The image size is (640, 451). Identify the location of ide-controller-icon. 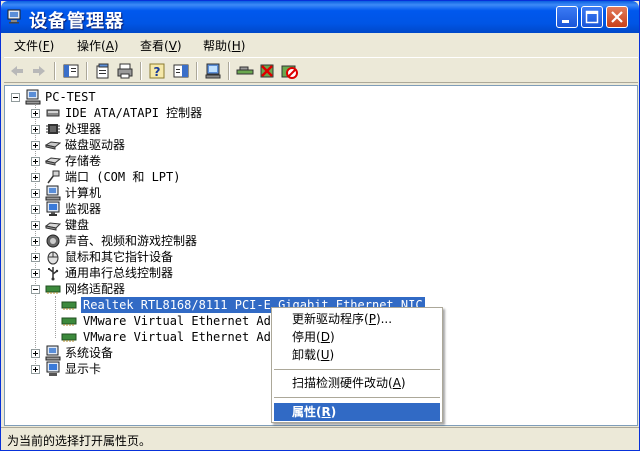
(53, 113).